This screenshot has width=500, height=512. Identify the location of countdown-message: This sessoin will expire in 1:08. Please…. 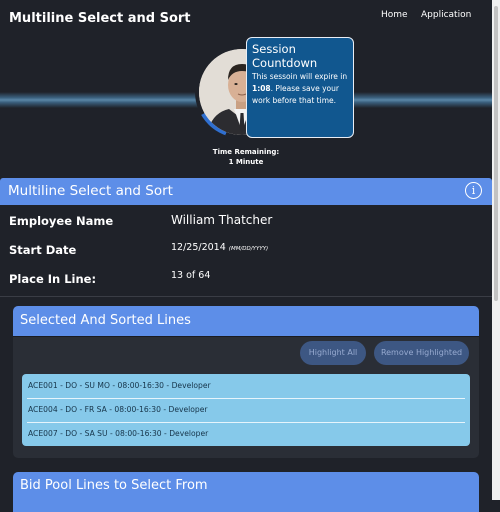
(300, 89).